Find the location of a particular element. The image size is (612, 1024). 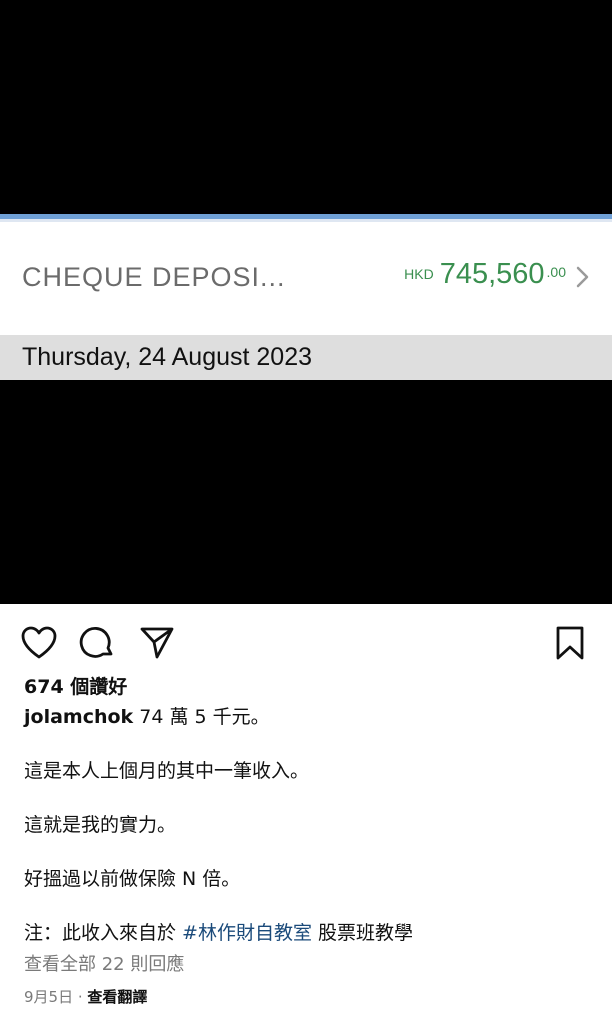

transaction-amount-group: HKD 745,560 .00 is located at coordinates (497, 274).